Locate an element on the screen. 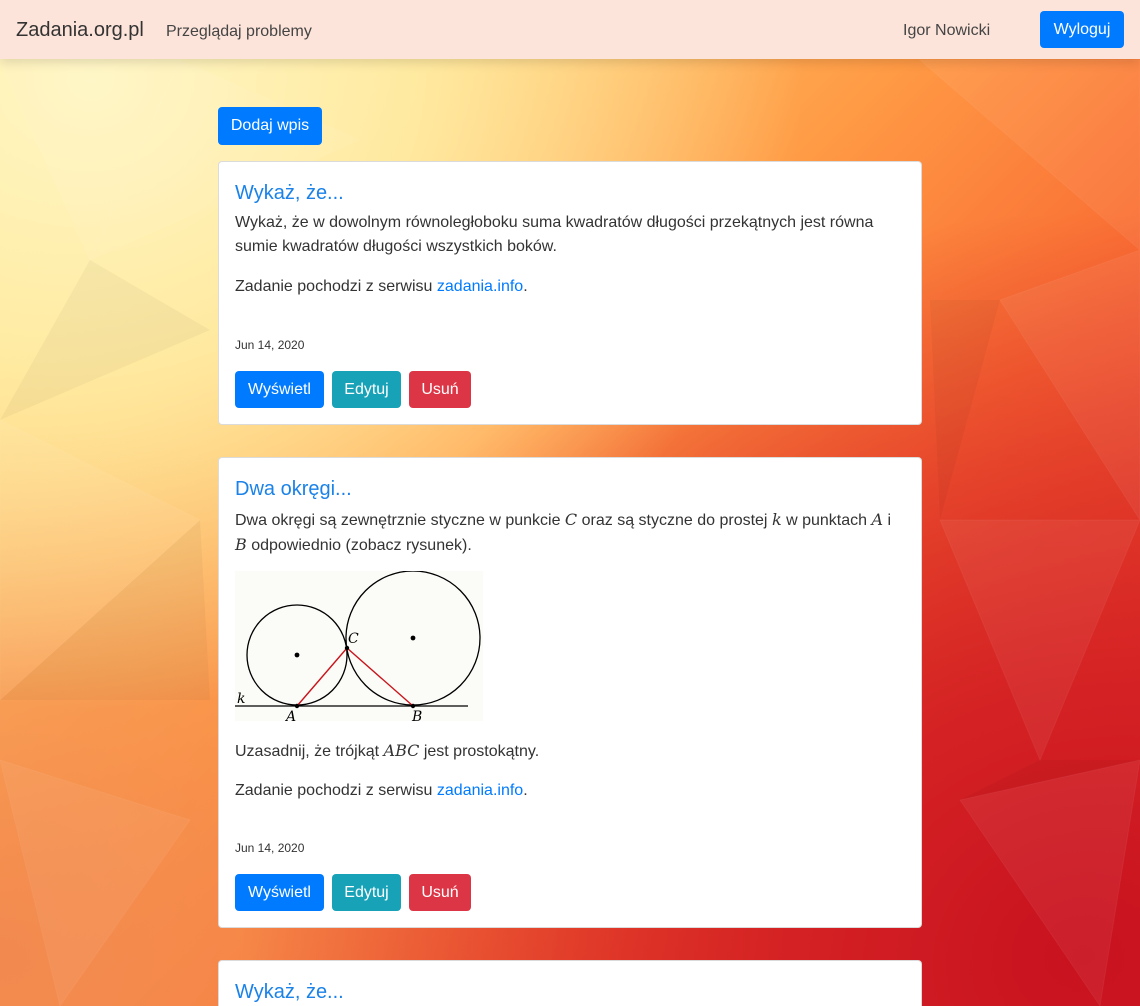 Image resolution: width=1140 pixels, height=1006 pixels. label-a: A is located at coordinates (290, 715).